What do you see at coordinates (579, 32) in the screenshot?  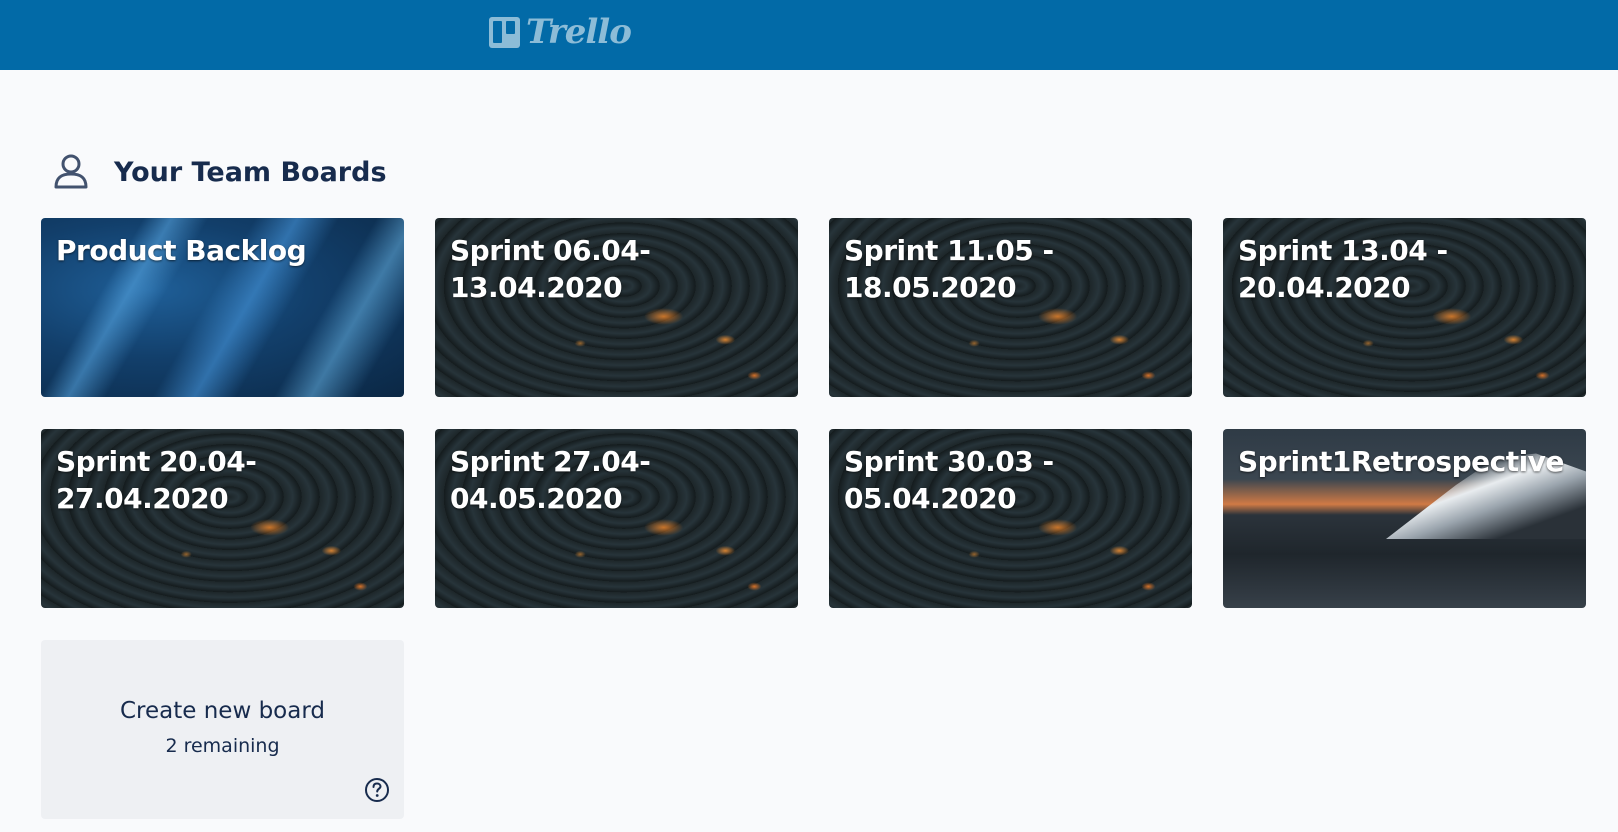 I see `logo-text: Trello` at bounding box center [579, 32].